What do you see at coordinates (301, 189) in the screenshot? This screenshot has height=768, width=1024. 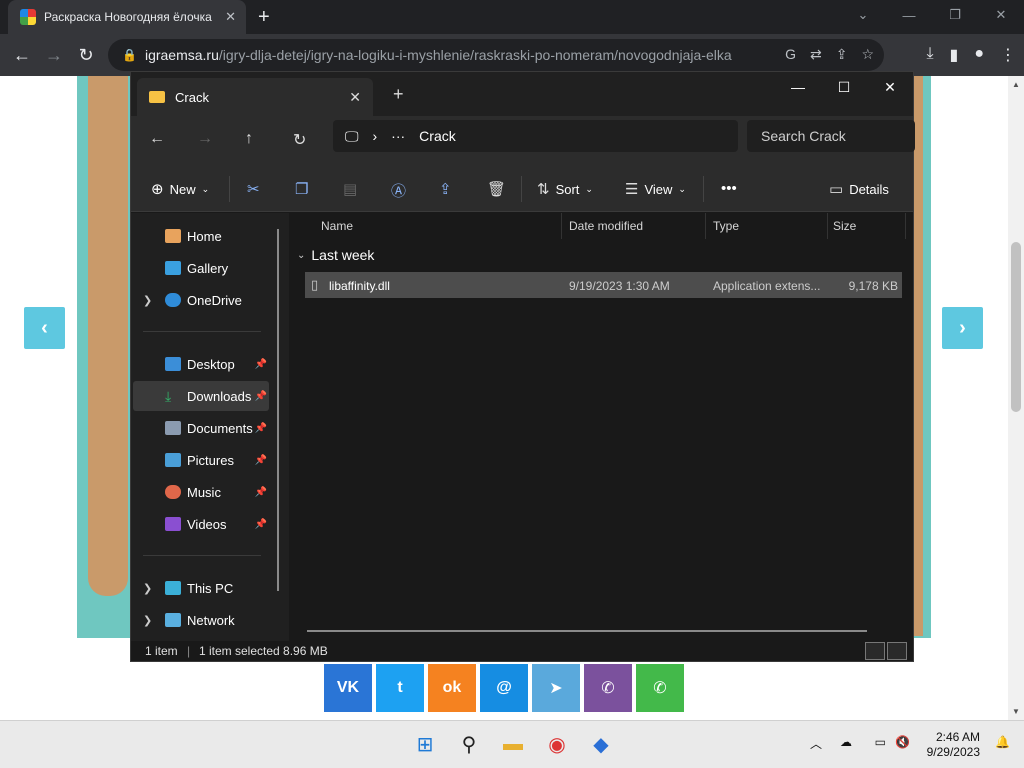 I see `copy-button: ❐` at bounding box center [301, 189].